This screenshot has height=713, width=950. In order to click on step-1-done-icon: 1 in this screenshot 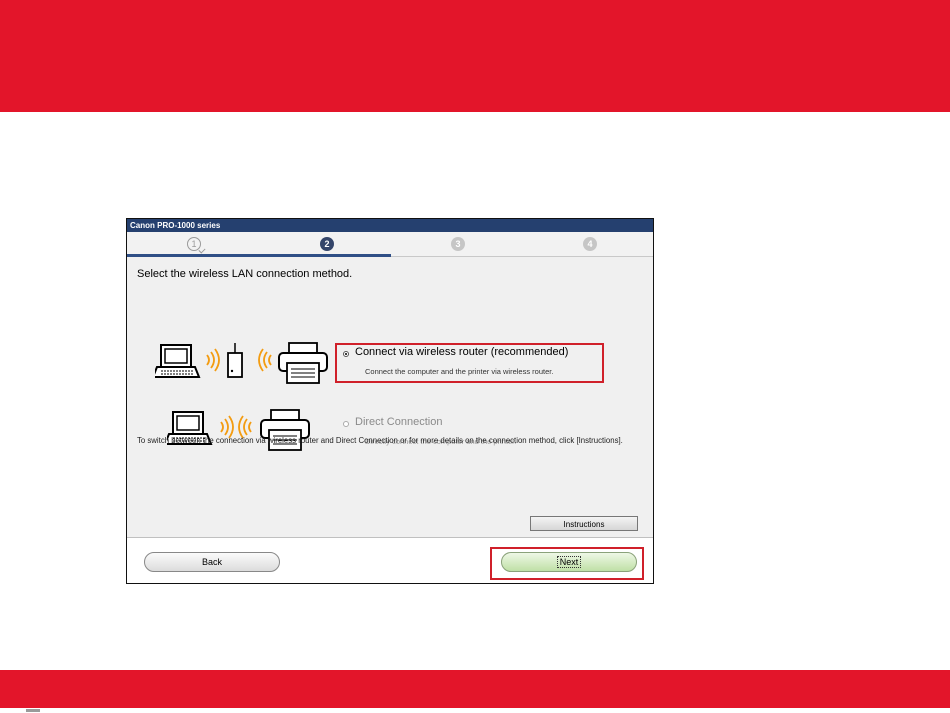, I will do `click(194, 244)`.